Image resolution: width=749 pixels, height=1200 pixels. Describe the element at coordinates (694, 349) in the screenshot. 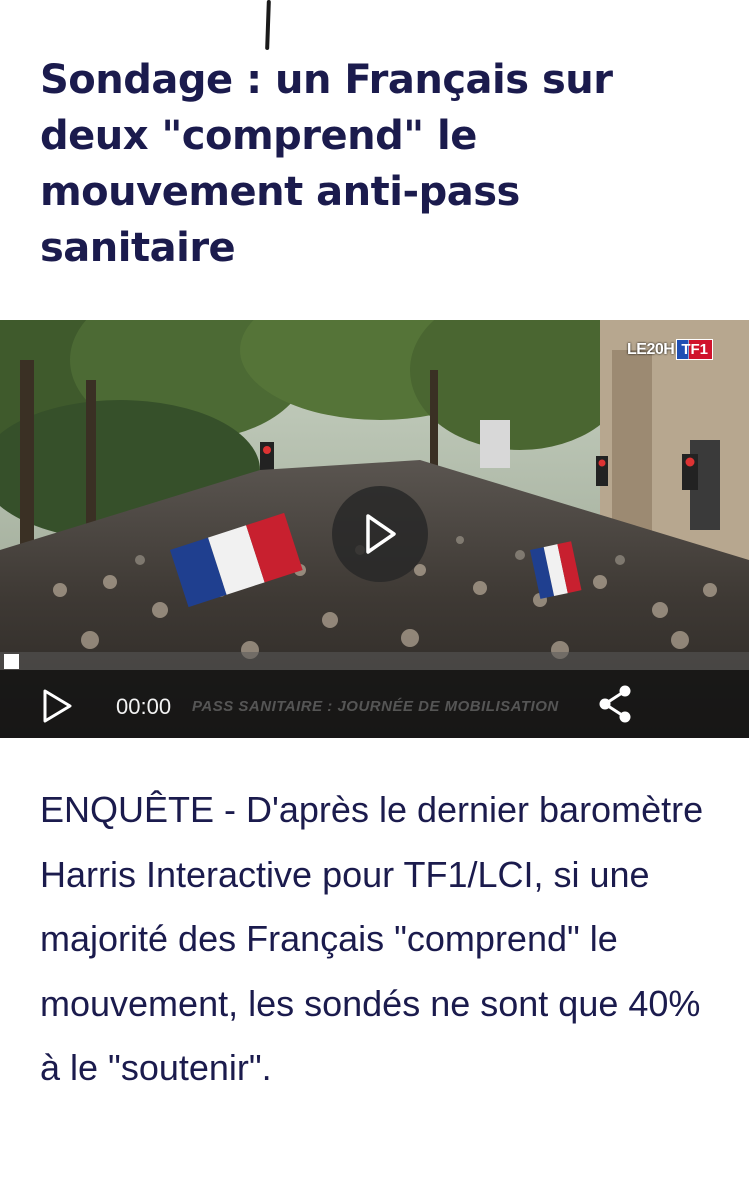

I see `channel-logo-text: TF1` at that location.